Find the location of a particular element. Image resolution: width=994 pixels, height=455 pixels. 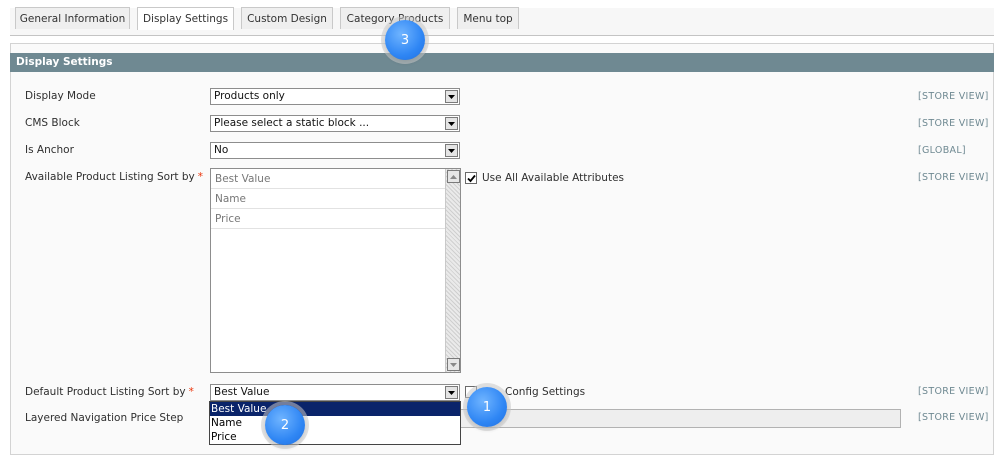

tab-label: Display Settings is located at coordinates (185, 19).